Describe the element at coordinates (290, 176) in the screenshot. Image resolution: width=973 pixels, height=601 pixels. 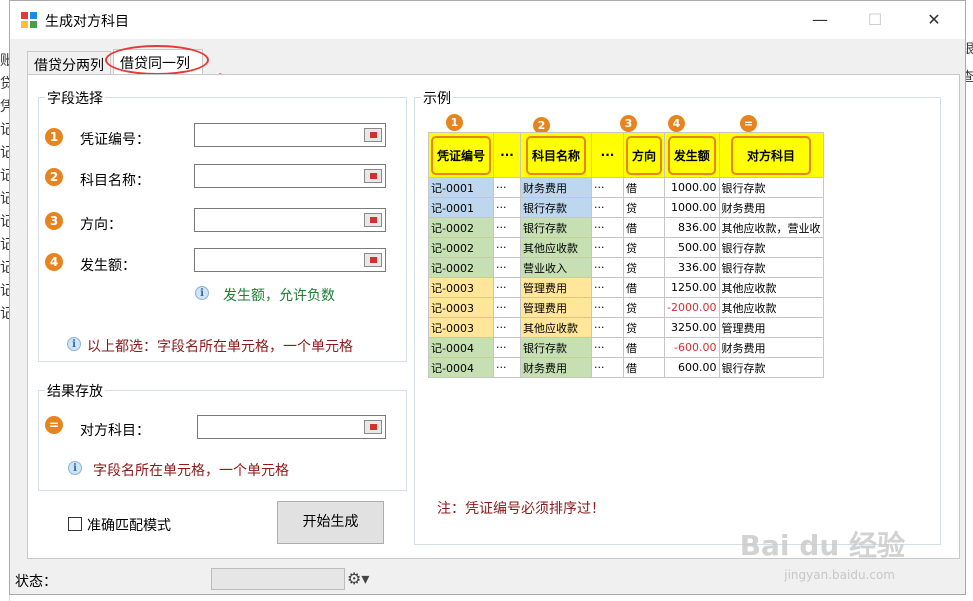
I see `subject-name-field` at that location.